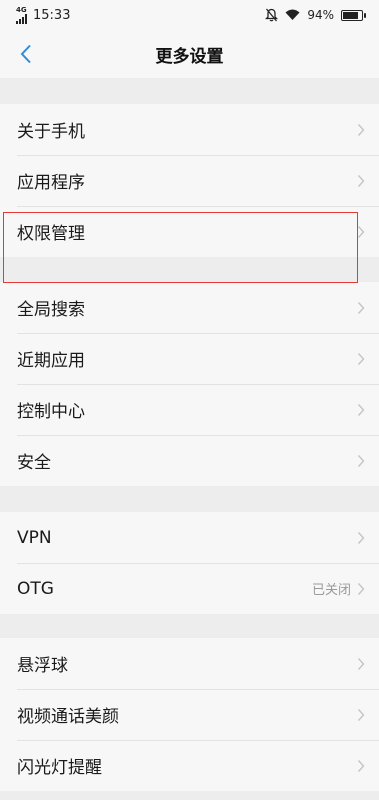  I want to click on settings-item-about-phone: 关于手机, so click(189, 129).